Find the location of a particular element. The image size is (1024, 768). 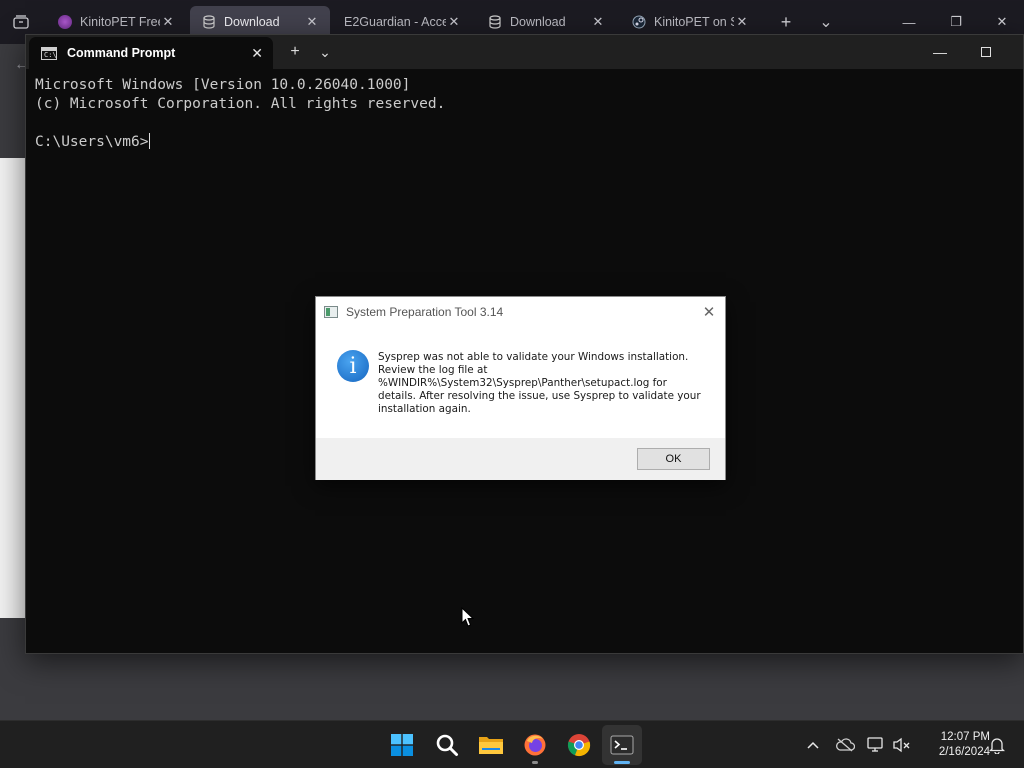

firefox-icon is located at coordinates (535, 745).